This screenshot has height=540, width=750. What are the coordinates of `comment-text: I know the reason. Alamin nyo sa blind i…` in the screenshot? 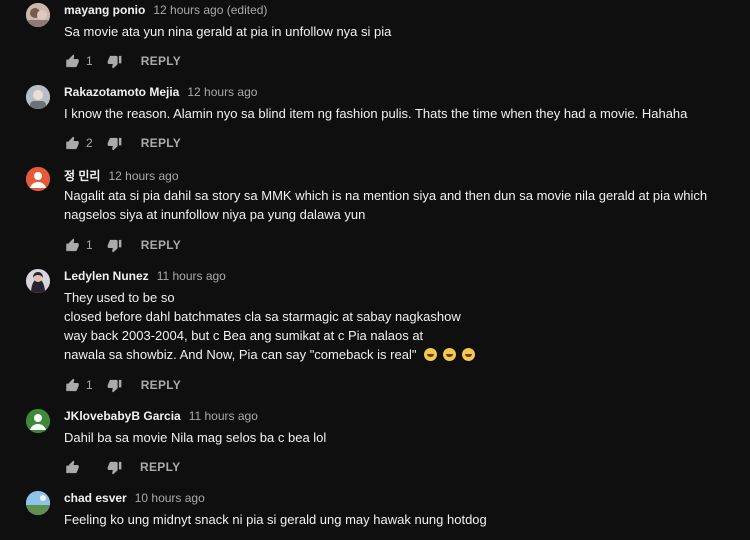 It's located at (376, 113).